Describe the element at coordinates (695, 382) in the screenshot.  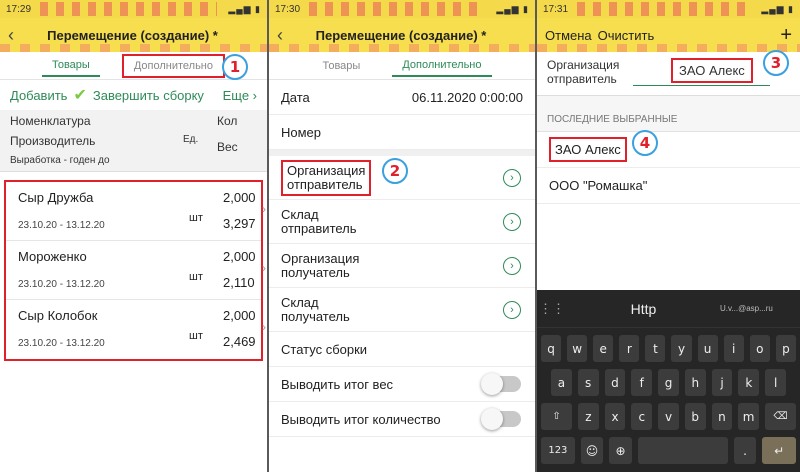
I see `key: h` at that location.